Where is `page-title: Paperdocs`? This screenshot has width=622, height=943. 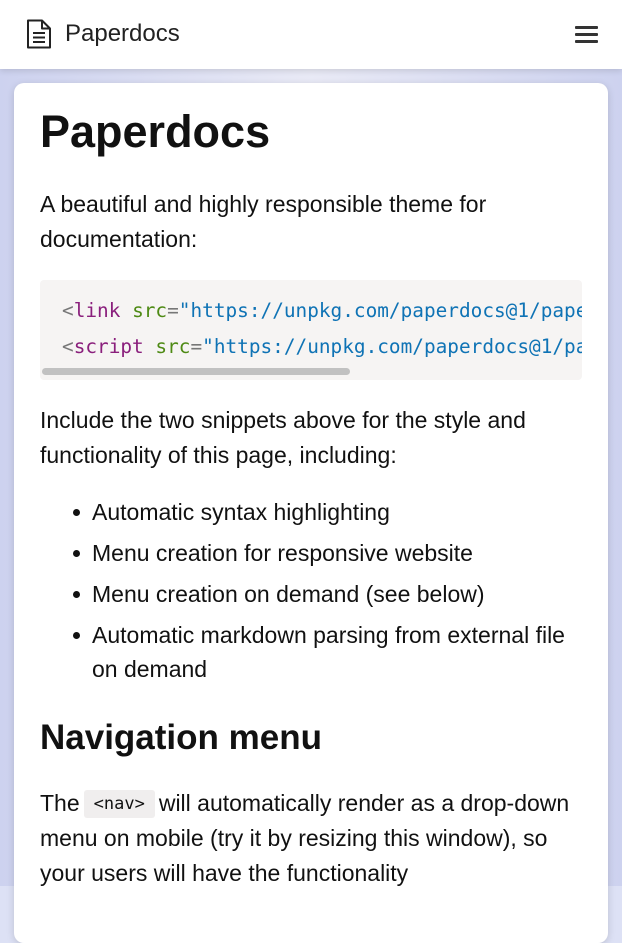
page-title: Paperdocs is located at coordinates (155, 131).